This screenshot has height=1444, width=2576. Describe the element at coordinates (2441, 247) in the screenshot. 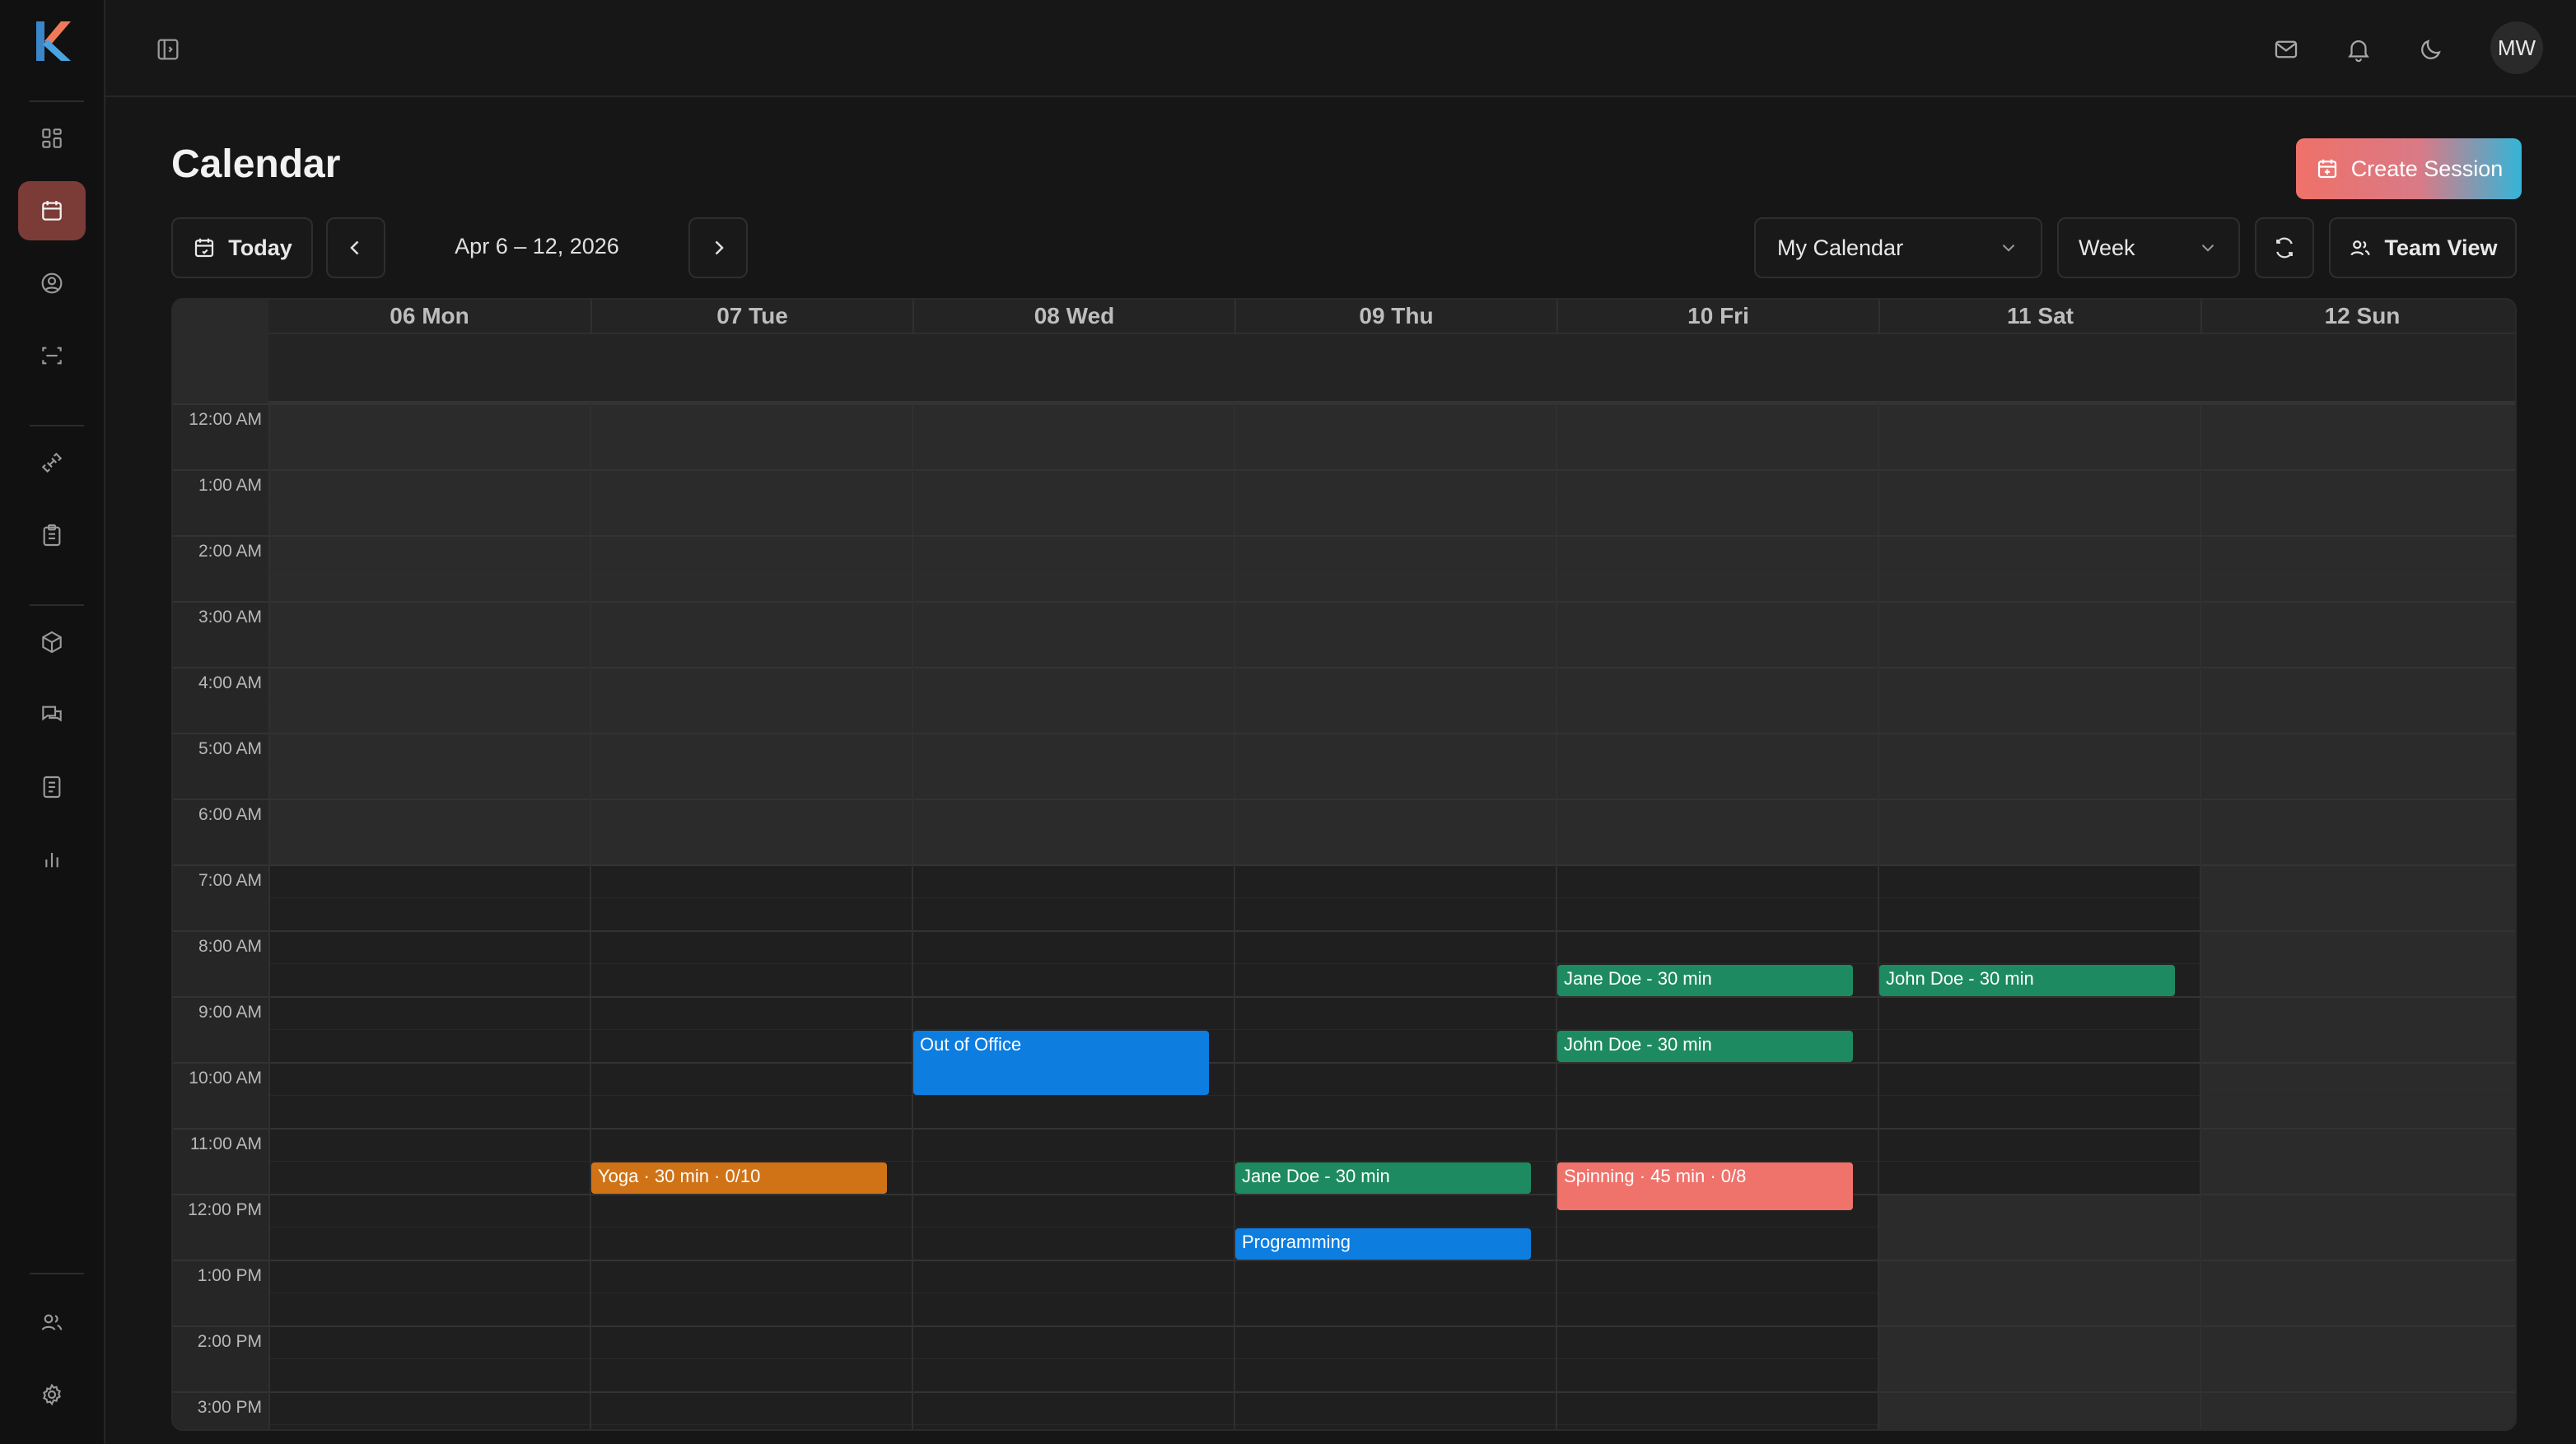

I see `team-view-label: Team View` at that location.